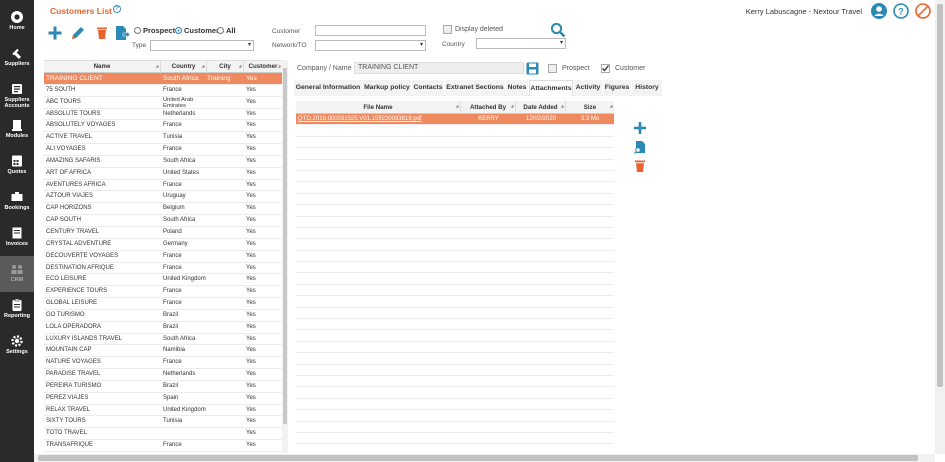 The height and width of the screenshot is (462, 945). I want to click on search-icon, so click(558, 30).